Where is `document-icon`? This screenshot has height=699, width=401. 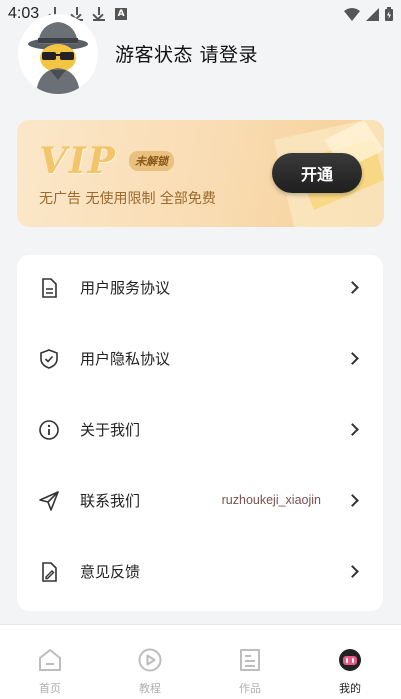 document-icon is located at coordinates (49, 288).